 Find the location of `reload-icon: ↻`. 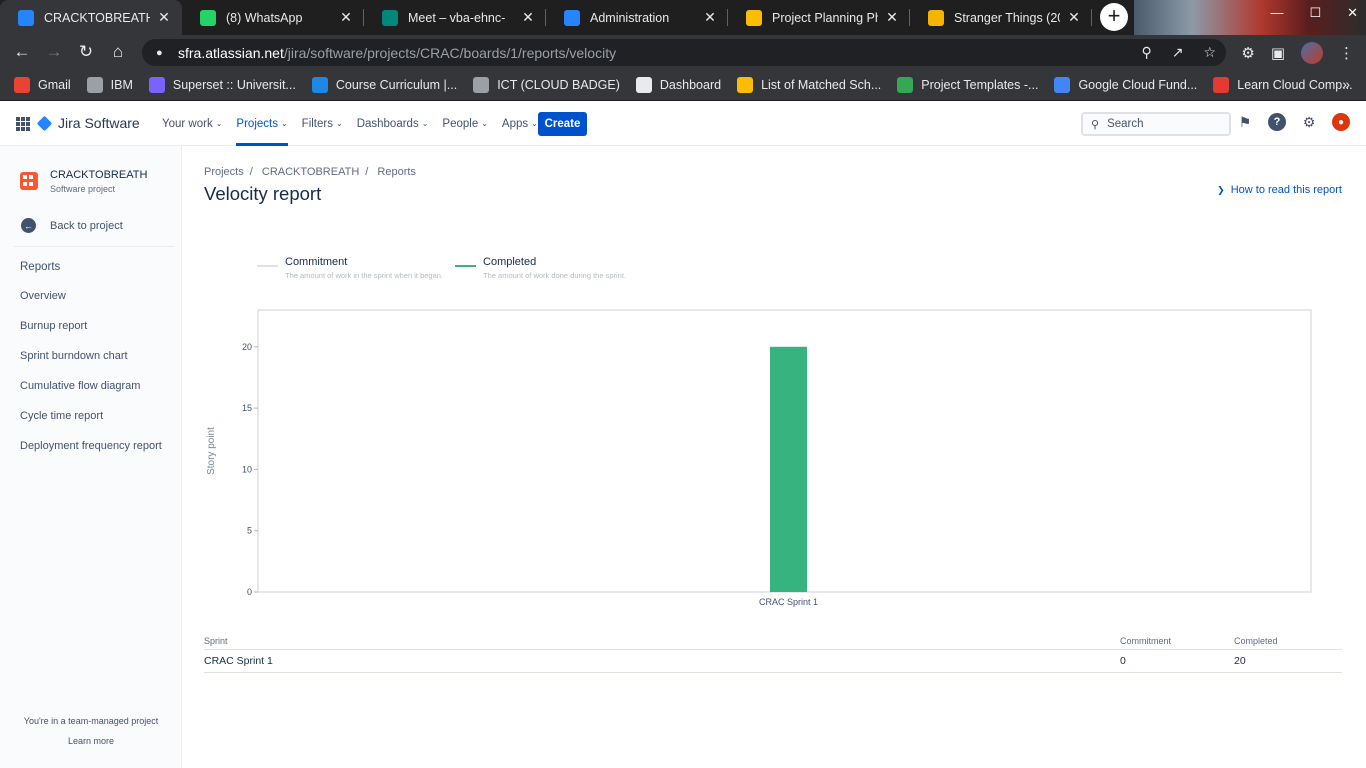

reload-icon: ↻ is located at coordinates (86, 52).